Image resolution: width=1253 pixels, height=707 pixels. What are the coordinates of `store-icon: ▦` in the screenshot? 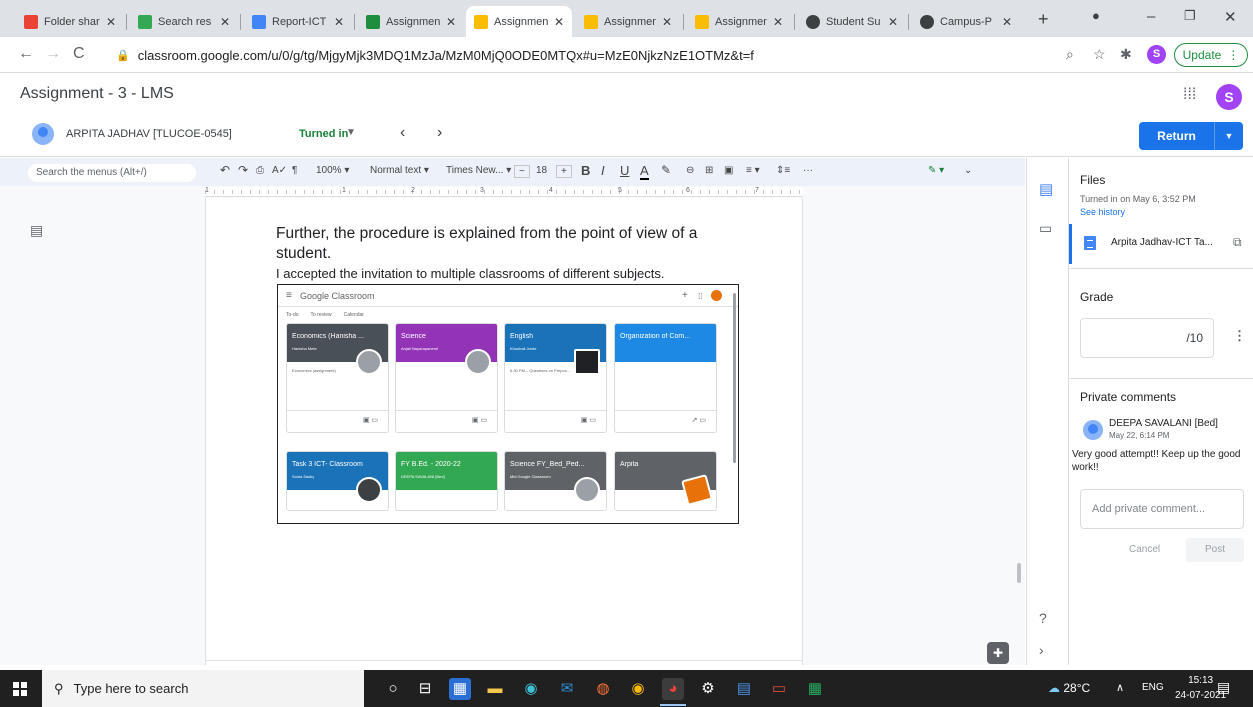 It's located at (460, 689).